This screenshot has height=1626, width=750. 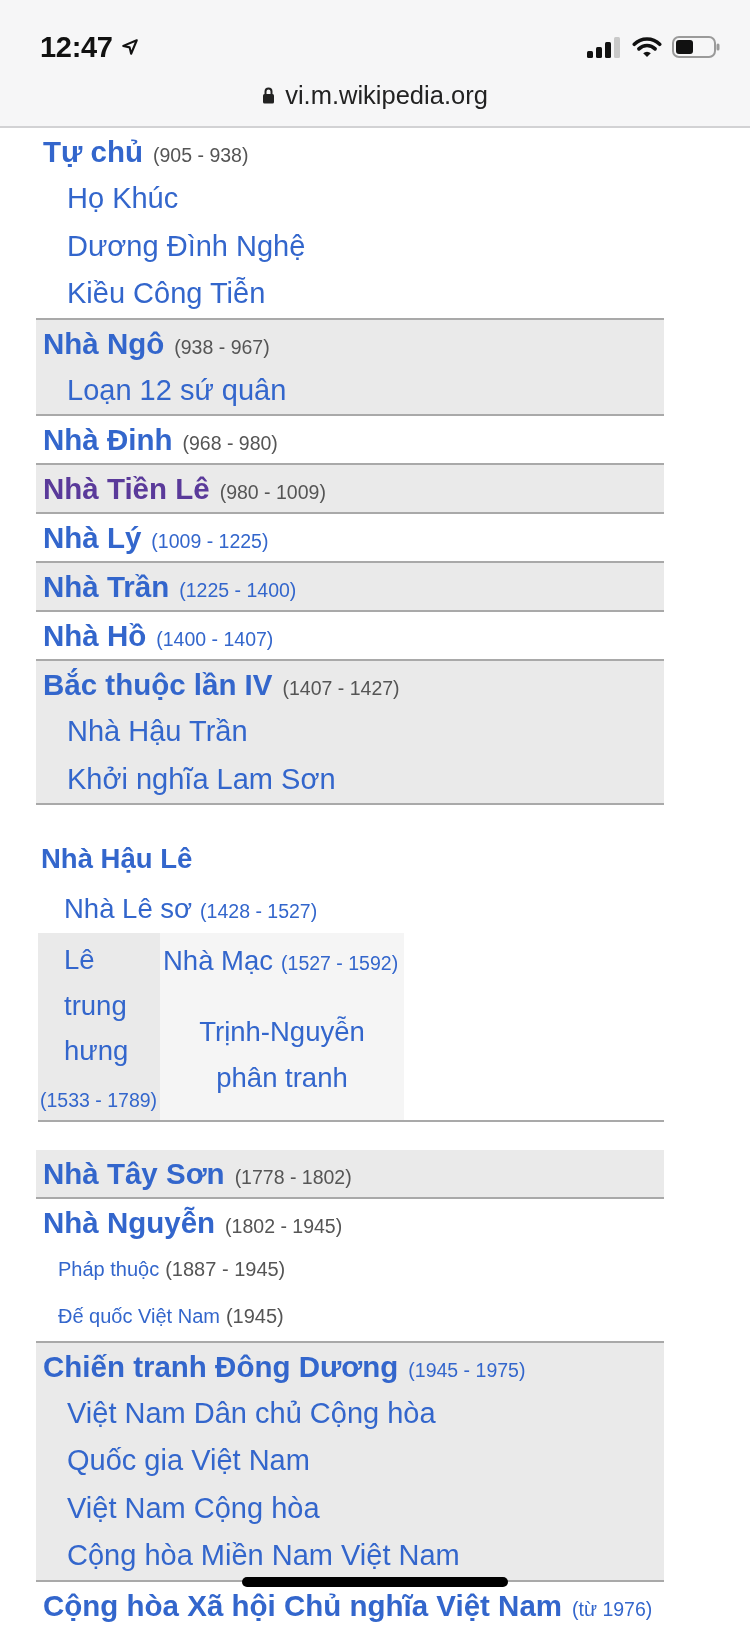 I want to click on period-link: Nhà Ngô, so click(x=104, y=343).